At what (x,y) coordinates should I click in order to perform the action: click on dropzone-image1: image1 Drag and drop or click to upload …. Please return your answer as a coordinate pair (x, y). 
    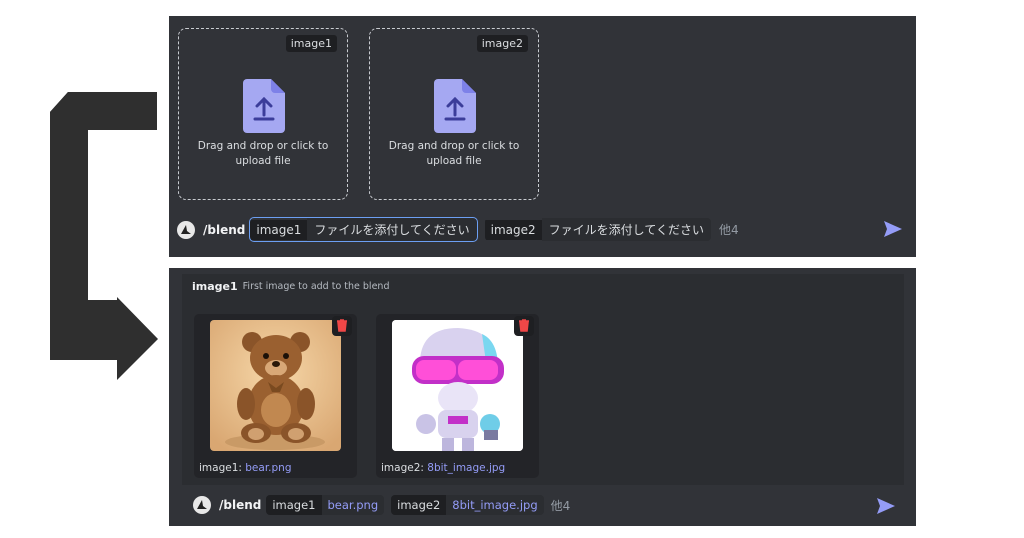
    Looking at the image, I should click on (263, 114).